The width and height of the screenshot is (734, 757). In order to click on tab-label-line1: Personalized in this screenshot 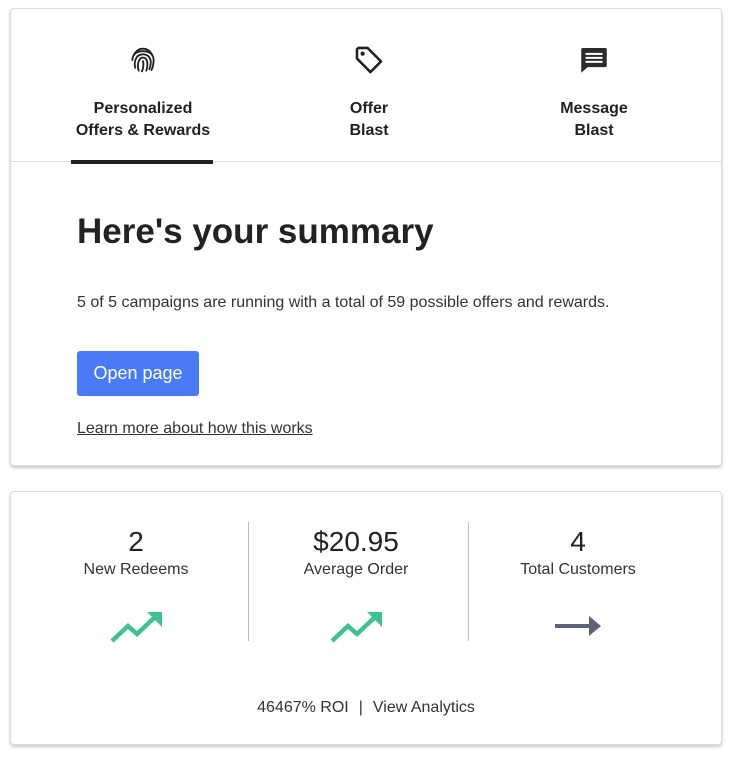, I will do `click(143, 108)`.